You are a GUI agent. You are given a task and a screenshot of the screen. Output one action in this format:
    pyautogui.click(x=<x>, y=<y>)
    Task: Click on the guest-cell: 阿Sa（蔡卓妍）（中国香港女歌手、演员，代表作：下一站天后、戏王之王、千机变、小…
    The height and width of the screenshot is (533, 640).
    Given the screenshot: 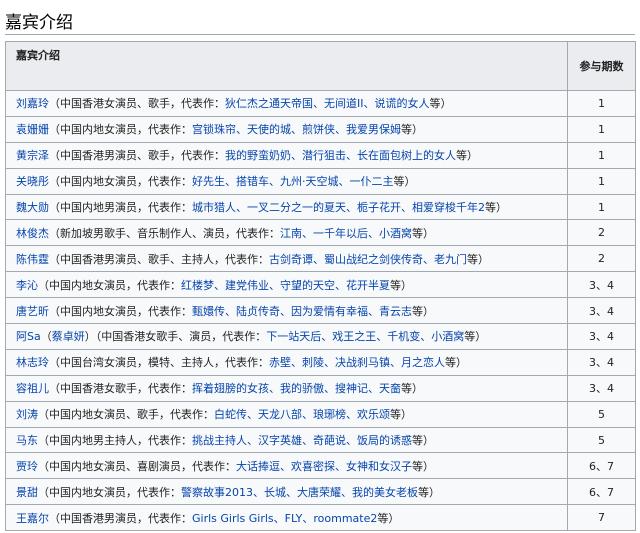 What is the action you would take?
    pyautogui.click(x=286, y=336)
    